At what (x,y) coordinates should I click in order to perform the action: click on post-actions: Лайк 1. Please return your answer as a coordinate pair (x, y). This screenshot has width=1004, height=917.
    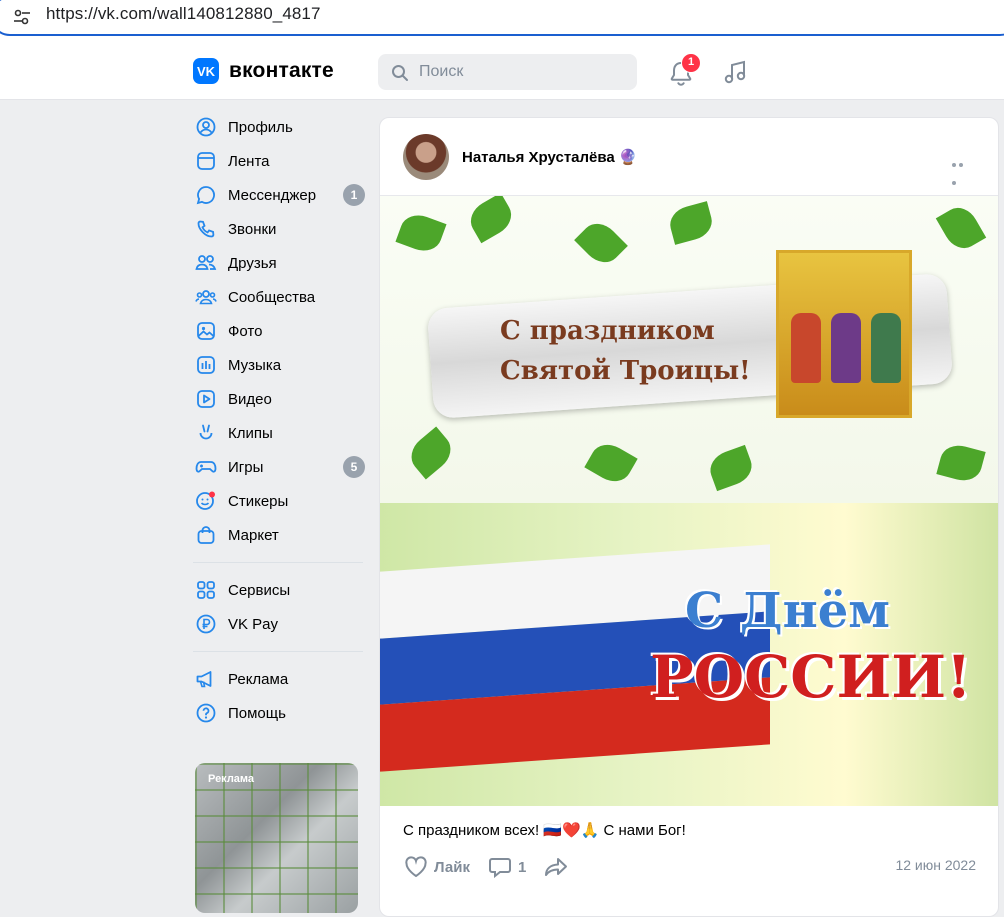
    Looking at the image, I should click on (495, 867).